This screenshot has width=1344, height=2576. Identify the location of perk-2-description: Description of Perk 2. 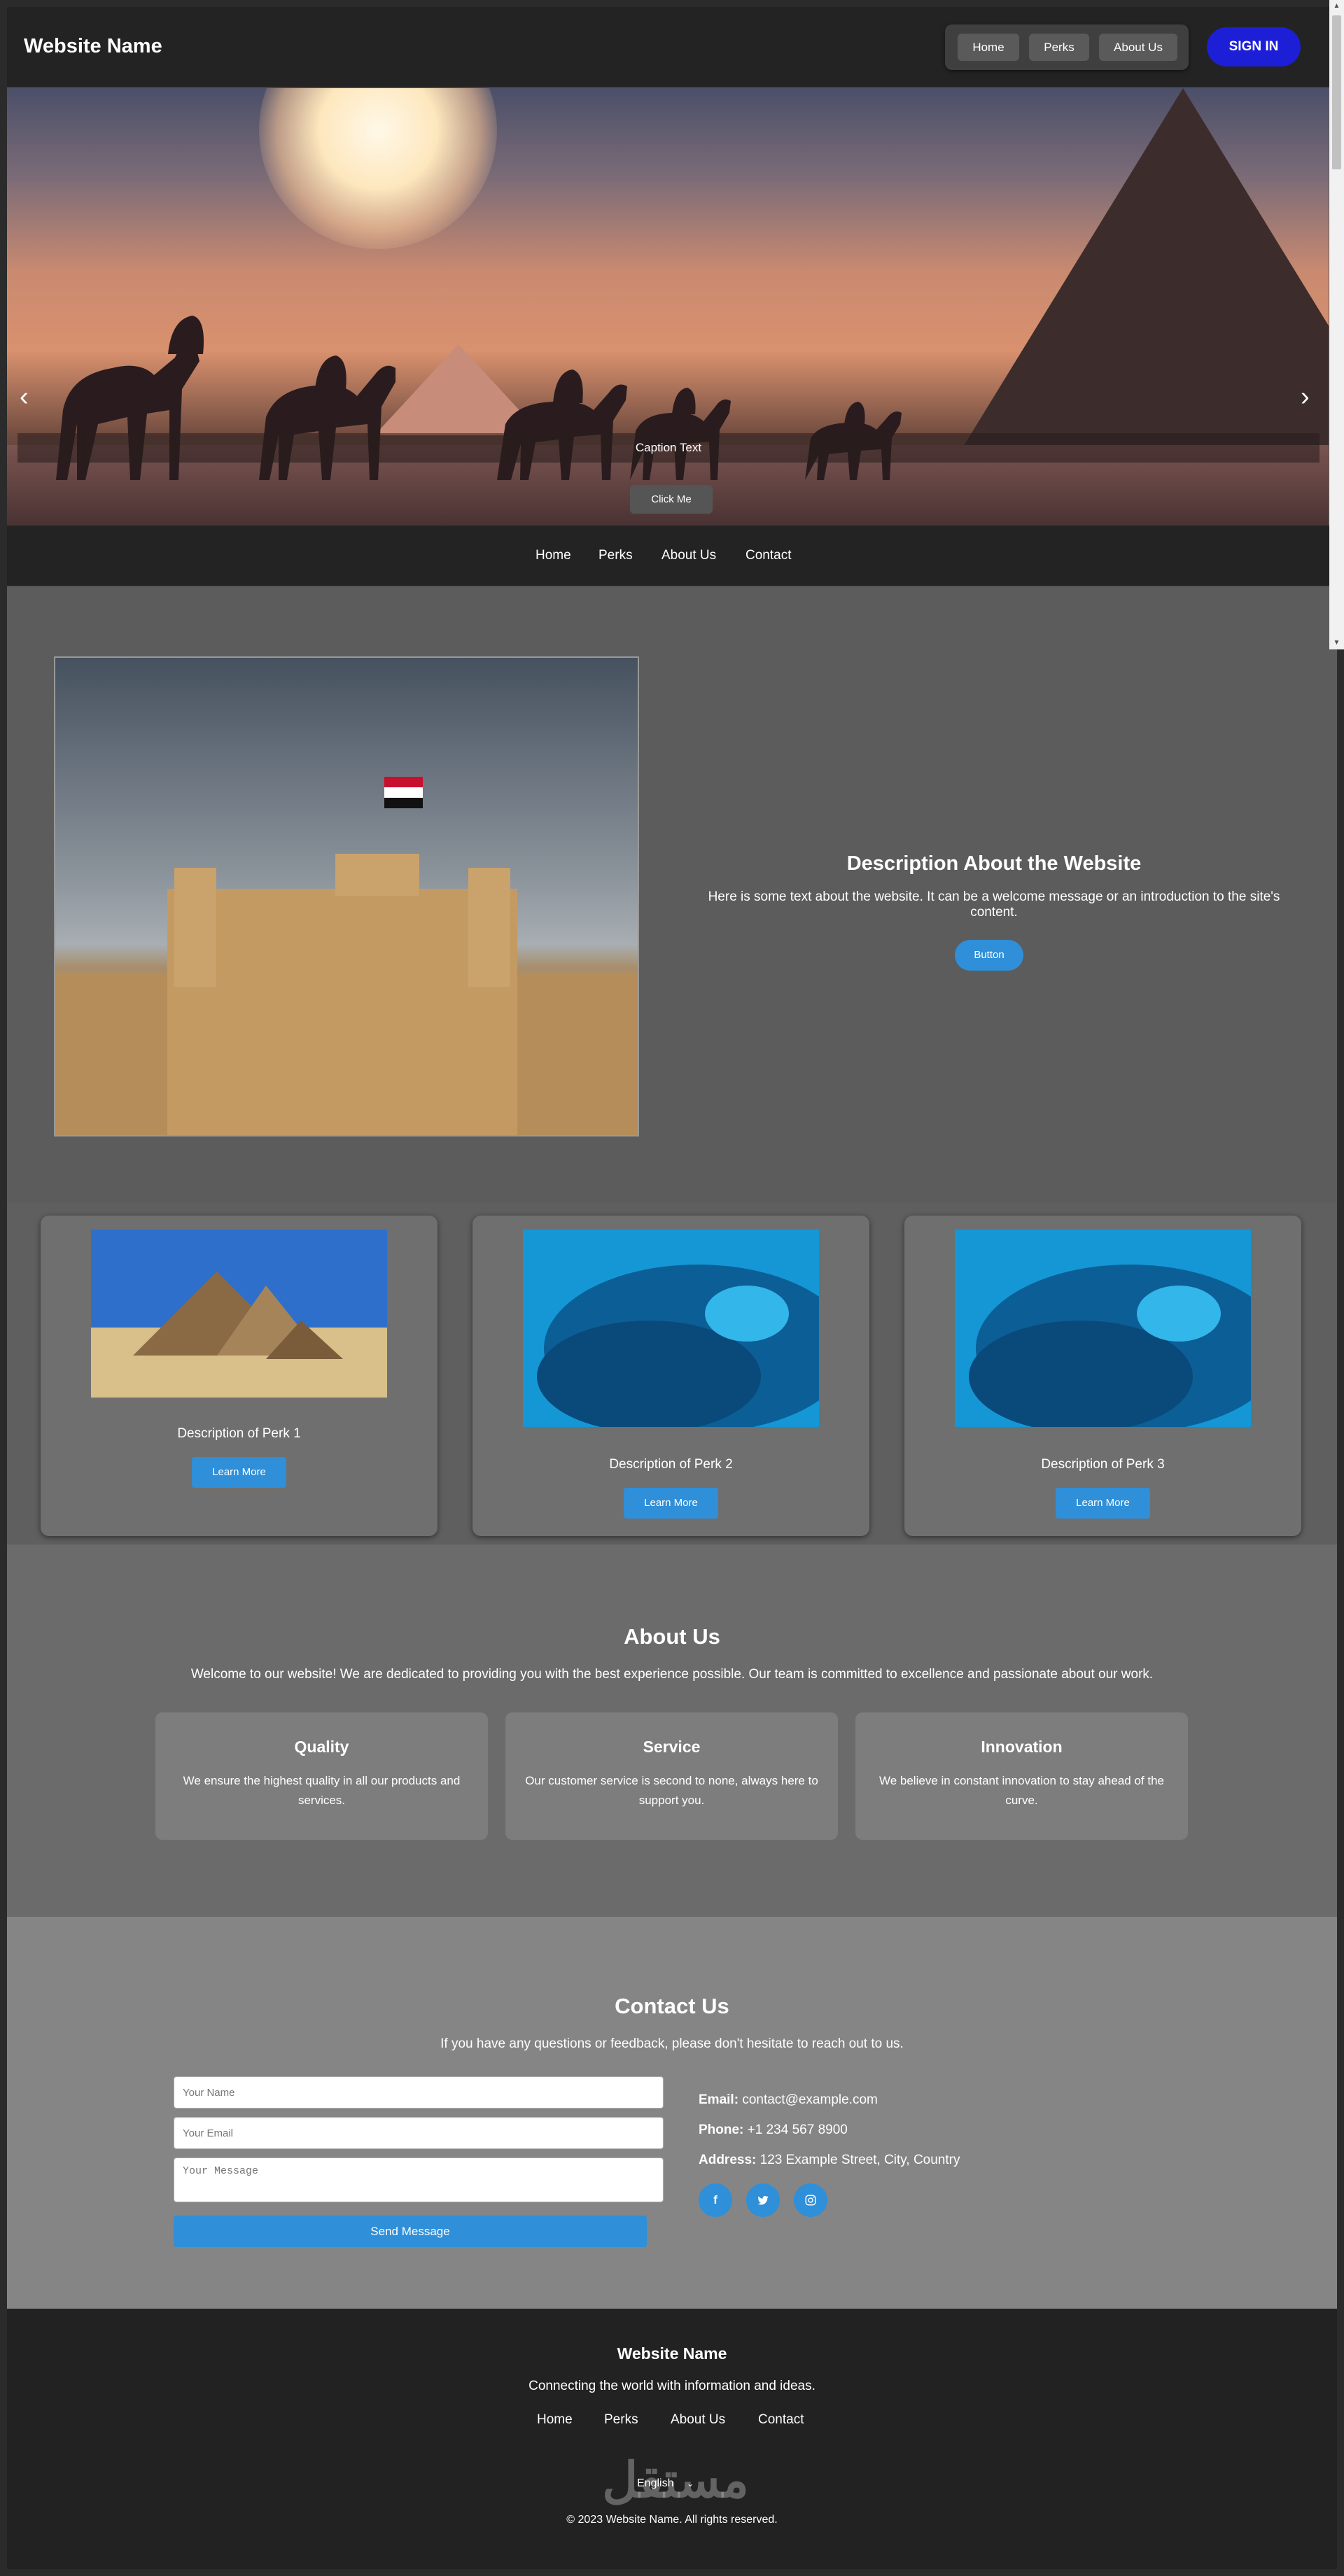
(671, 1464).